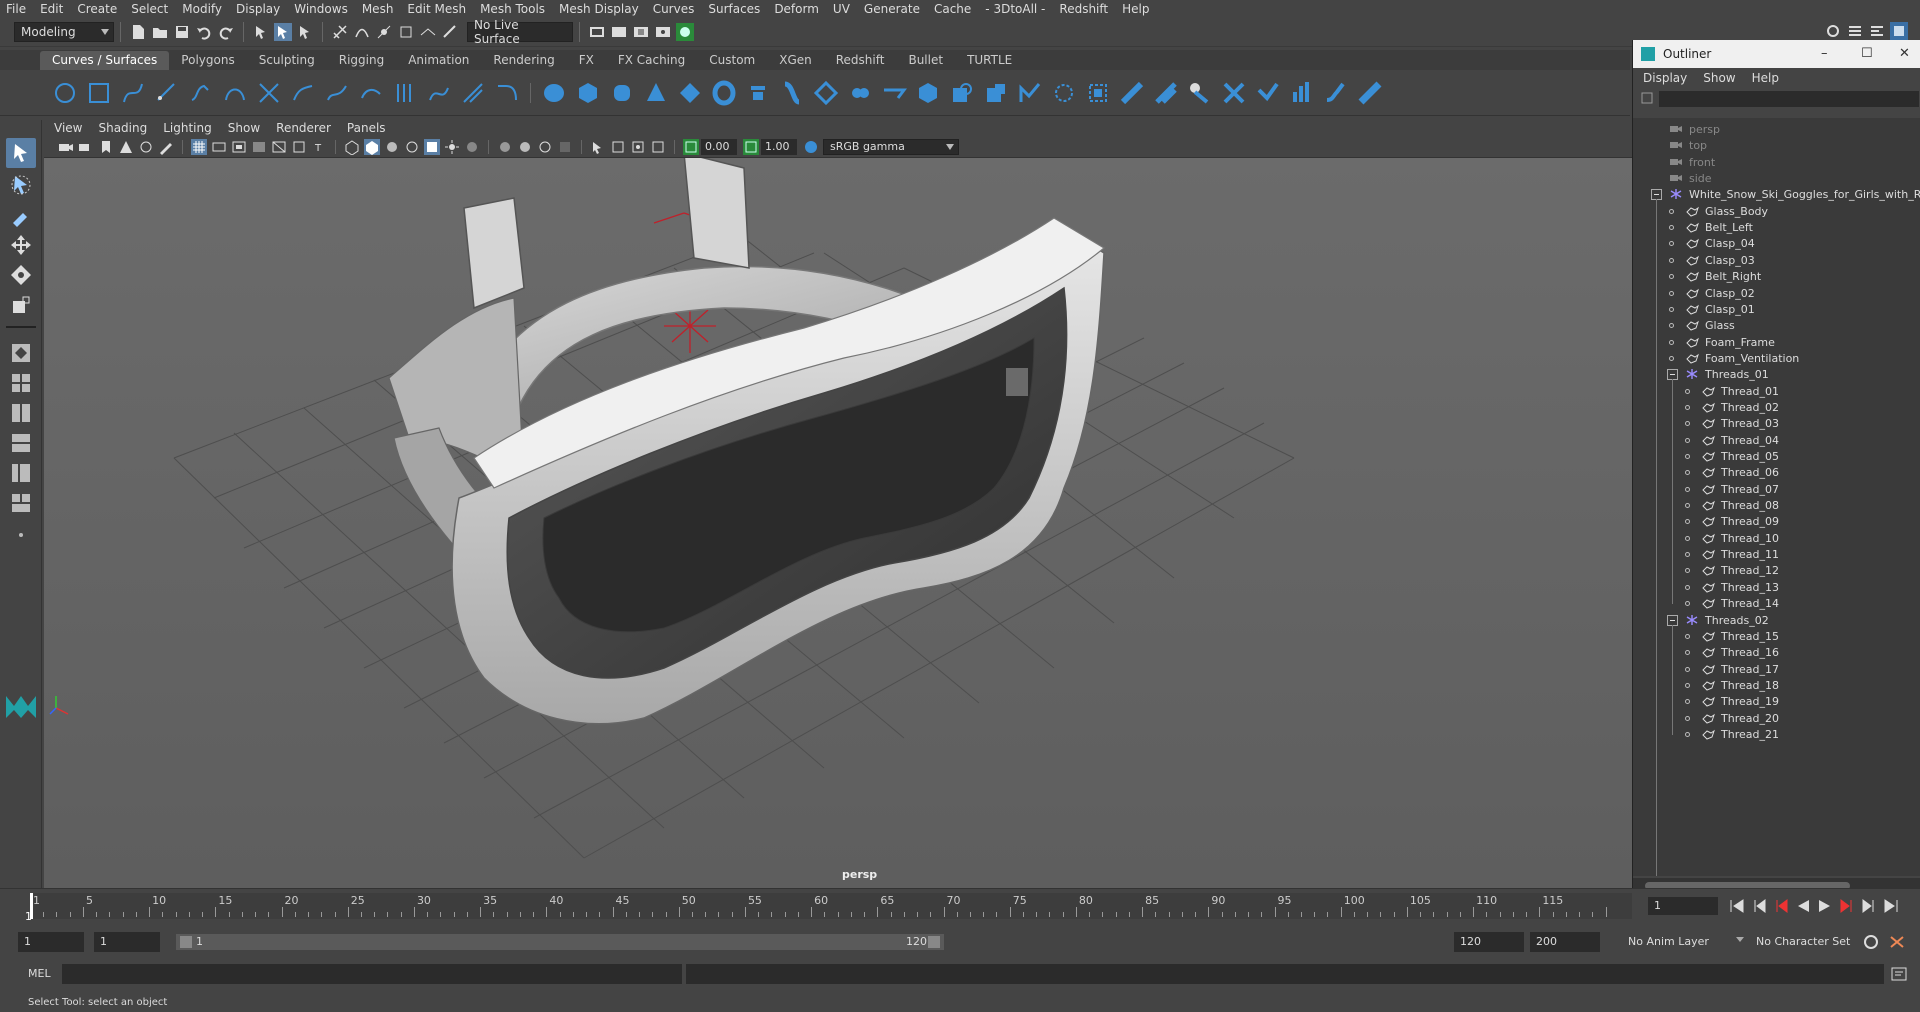 This screenshot has height=1012, width=1920. I want to click on outliner-menu-display: Display, so click(1665, 78).